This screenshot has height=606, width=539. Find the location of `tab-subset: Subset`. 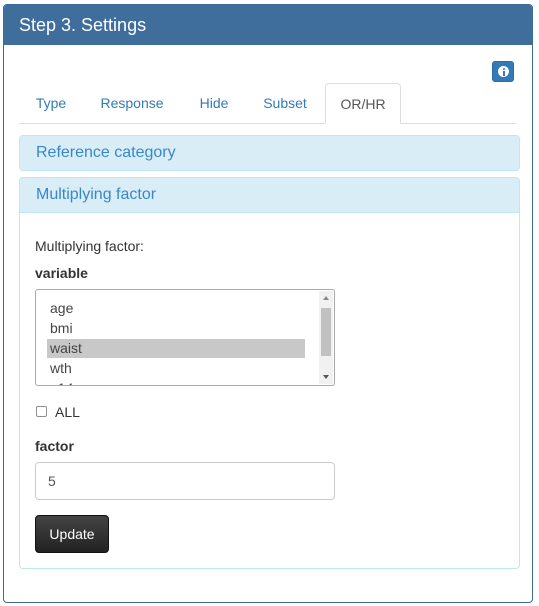

tab-subset: Subset is located at coordinates (285, 103).